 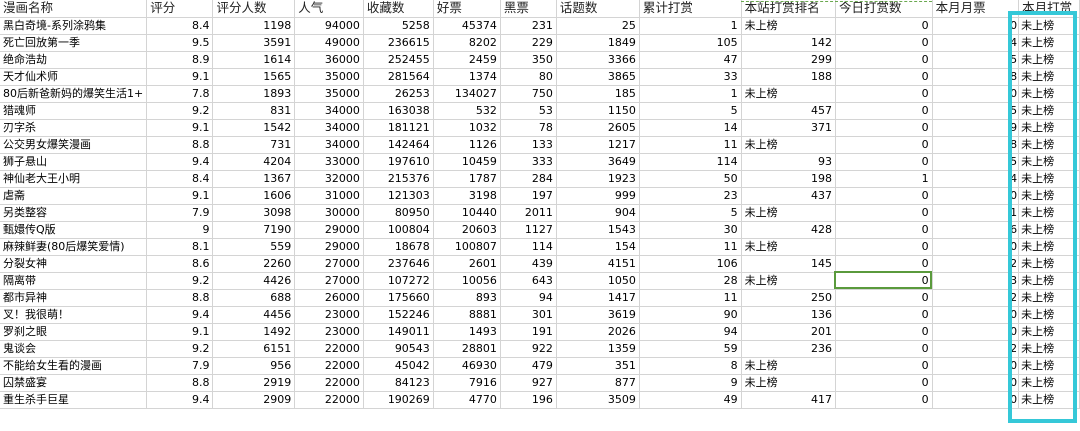 What do you see at coordinates (398, 349) in the screenshot?
I see `table-cell: 90543` at bounding box center [398, 349].